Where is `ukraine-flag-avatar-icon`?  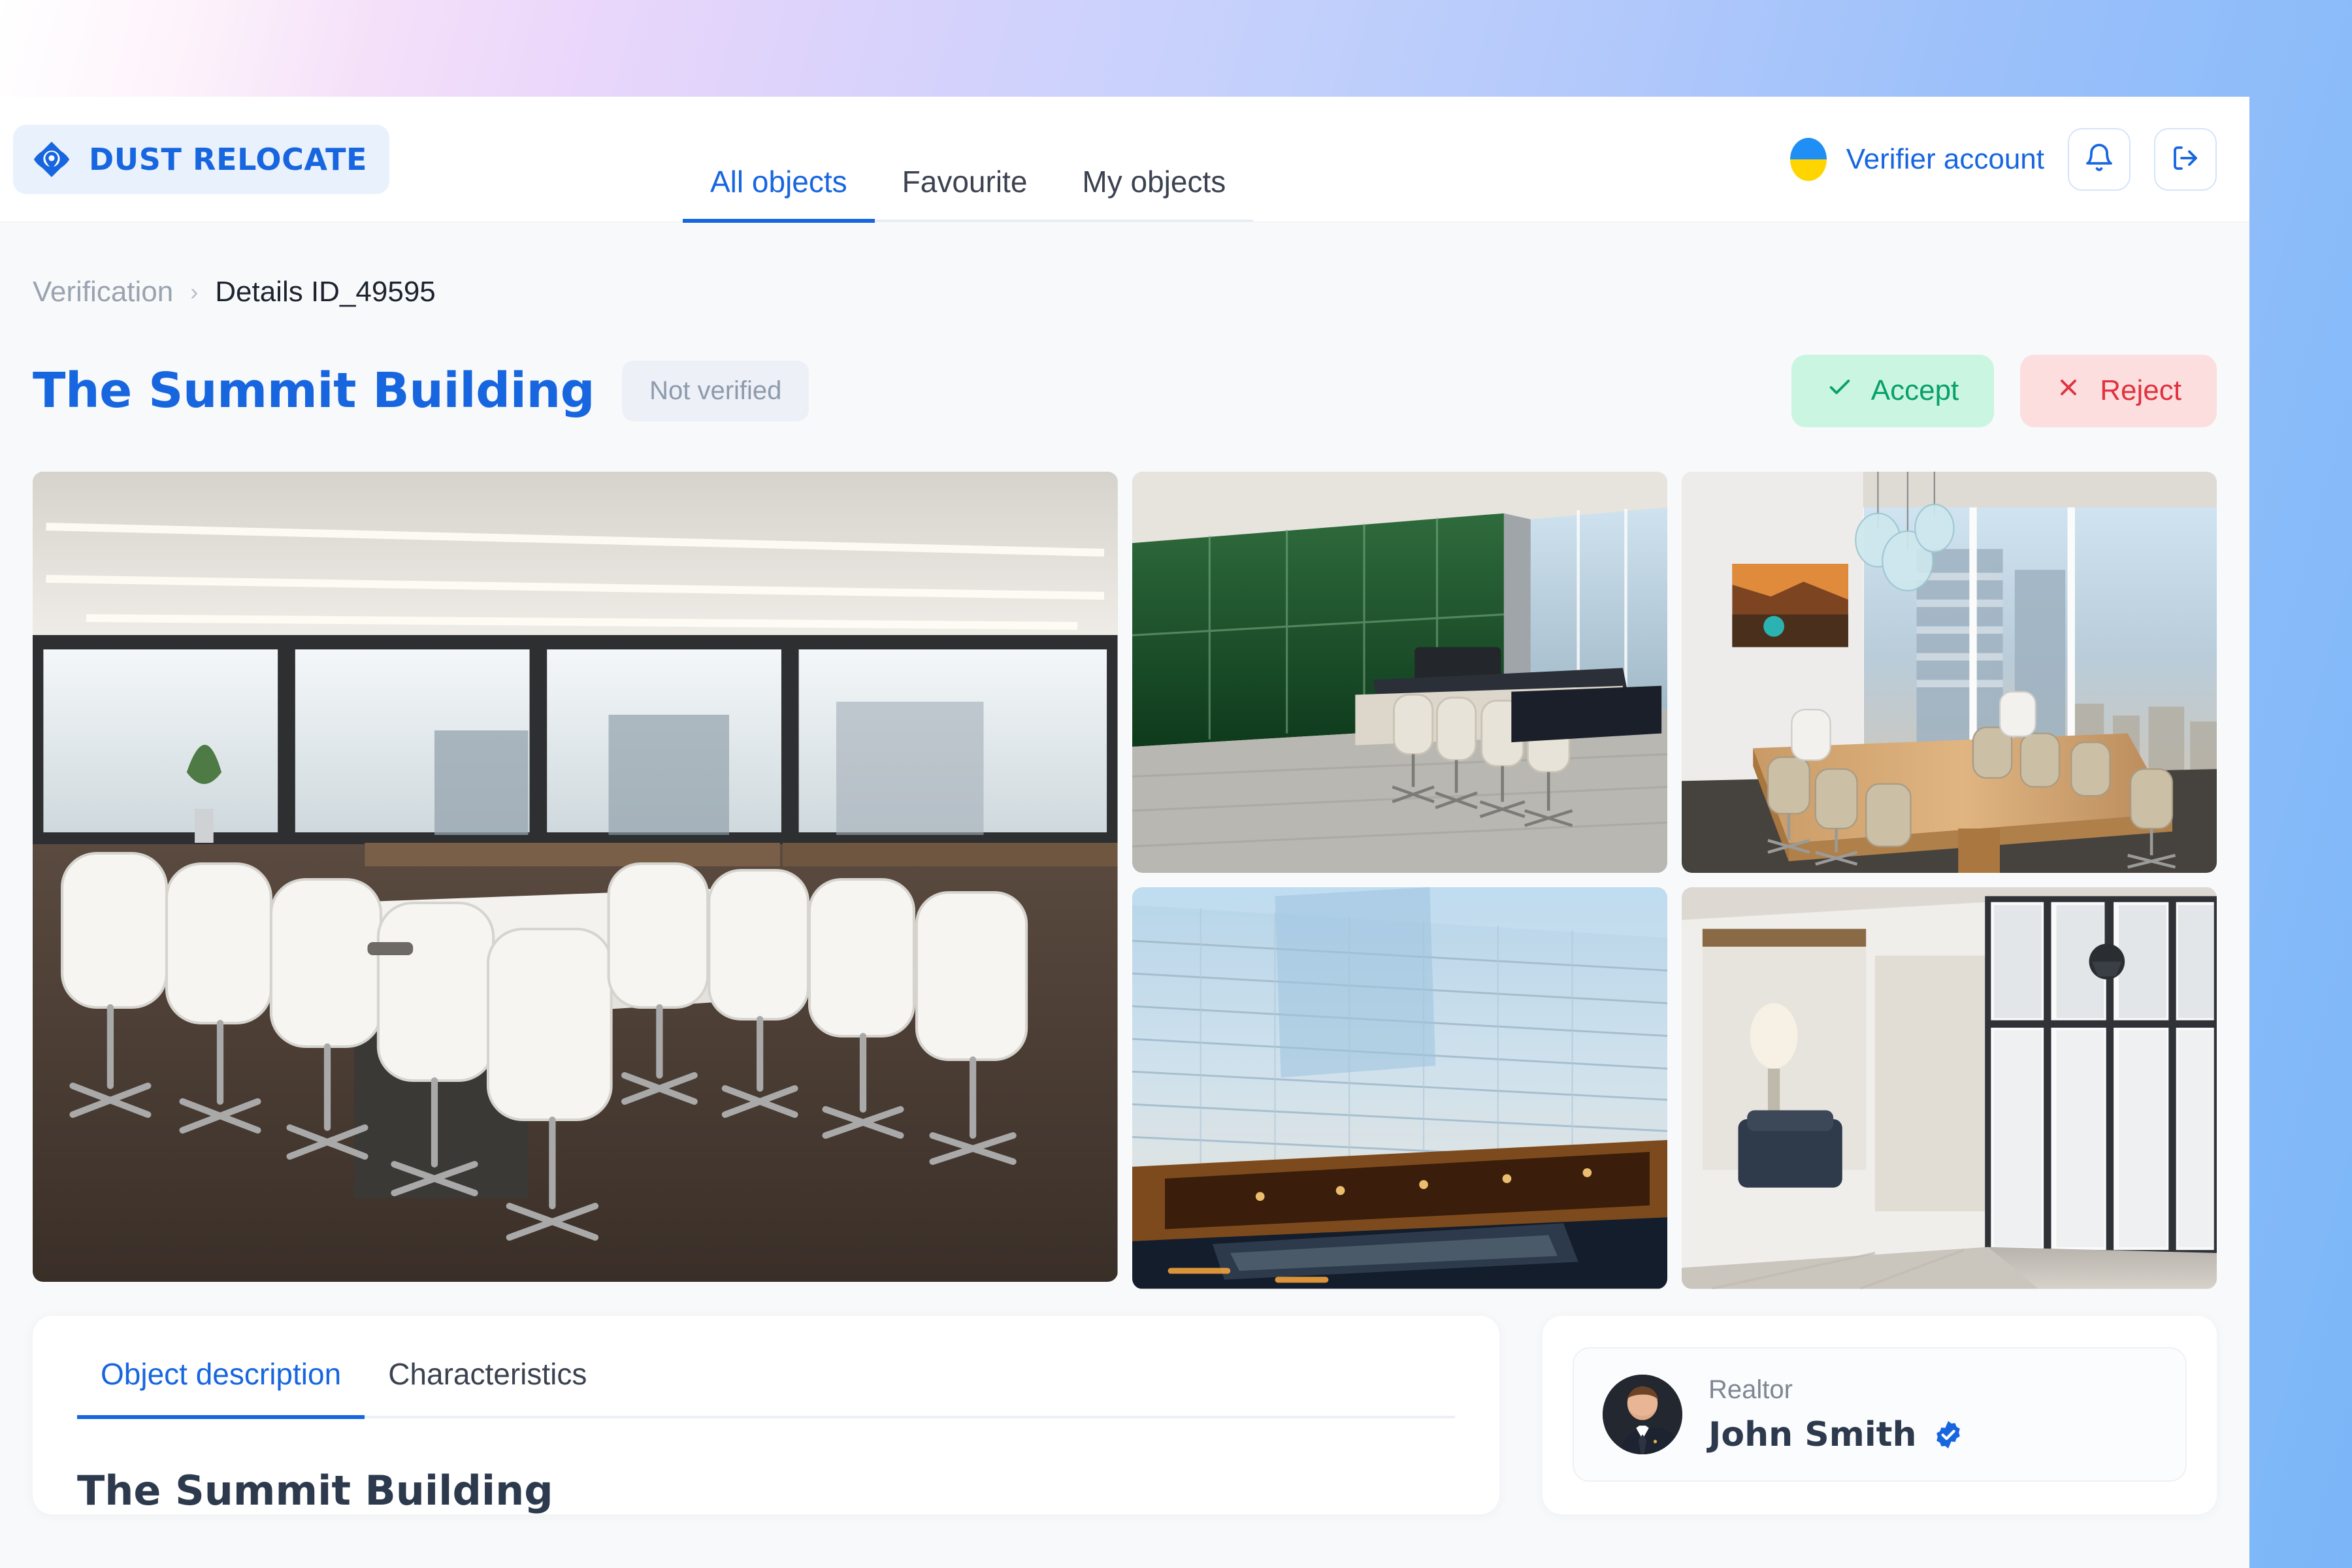 ukraine-flag-avatar-icon is located at coordinates (1808, 159).